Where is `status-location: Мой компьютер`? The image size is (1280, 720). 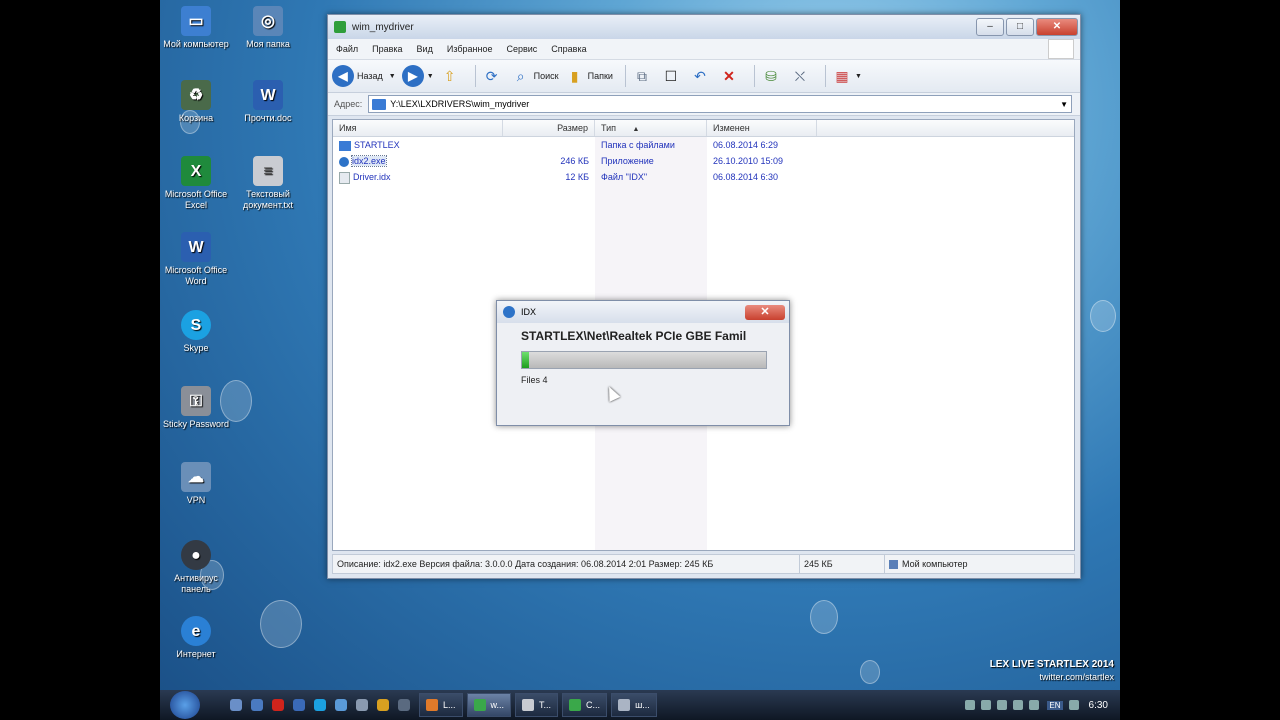 status-location: Мой компьютер is located at coordinates (979, 564).